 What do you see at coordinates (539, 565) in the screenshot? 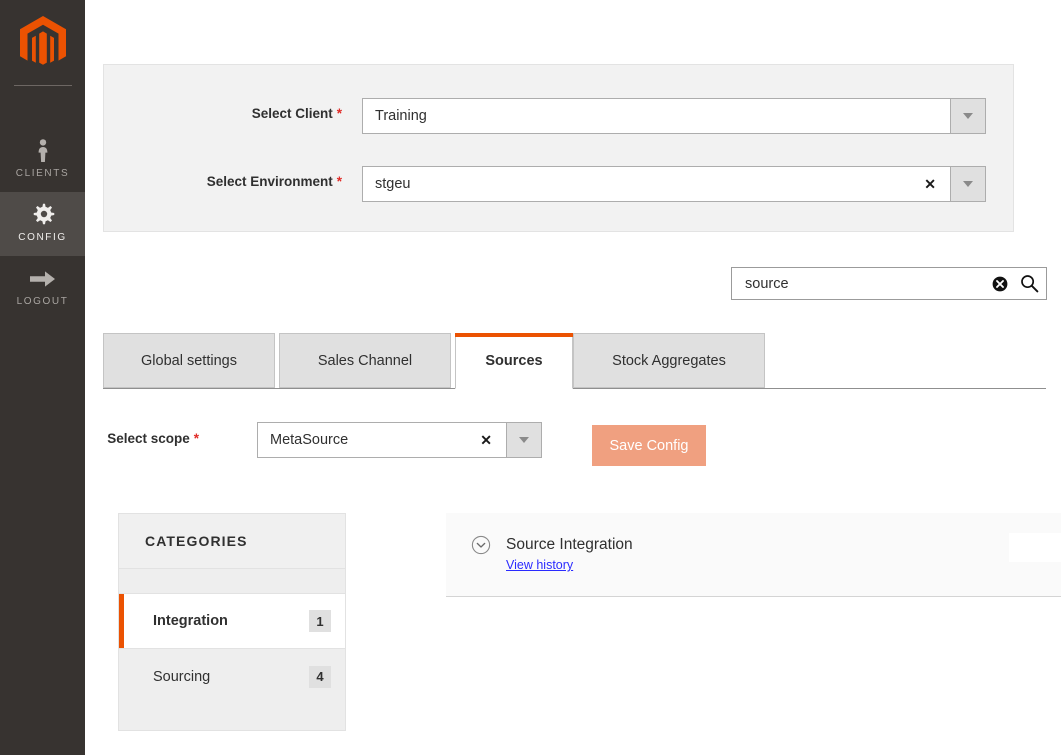
I see `view-history-link: View history` at bounding box center [539, 565].